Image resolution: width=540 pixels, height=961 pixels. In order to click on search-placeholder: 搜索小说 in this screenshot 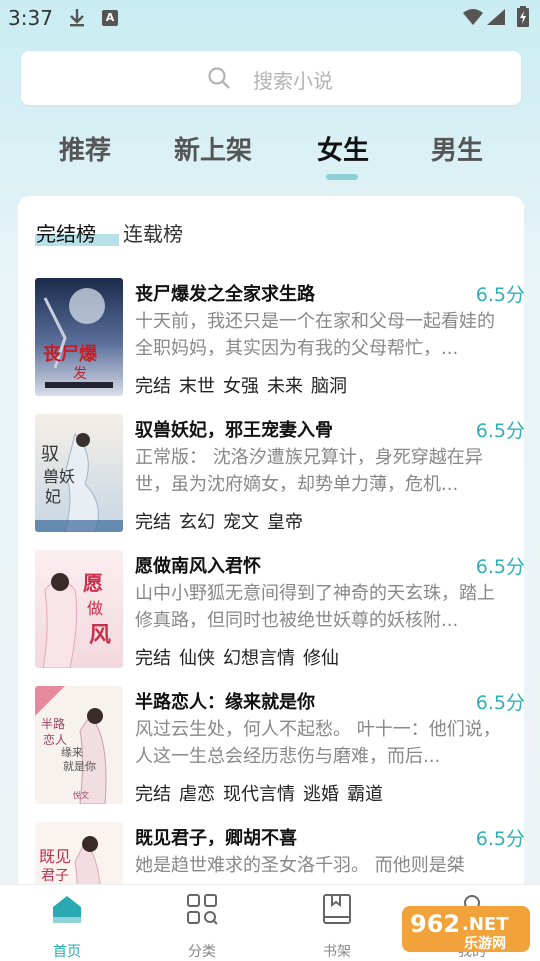, I will do `click(293, 81)`.